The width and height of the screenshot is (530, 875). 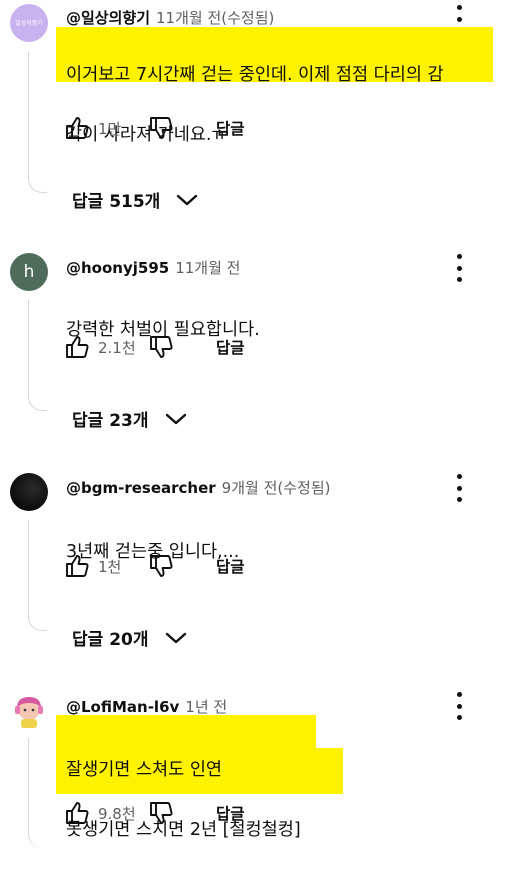 I want to click on comment-header: @bgm-researcher 9개월 전(수정됨), so click(x=198, y=487).